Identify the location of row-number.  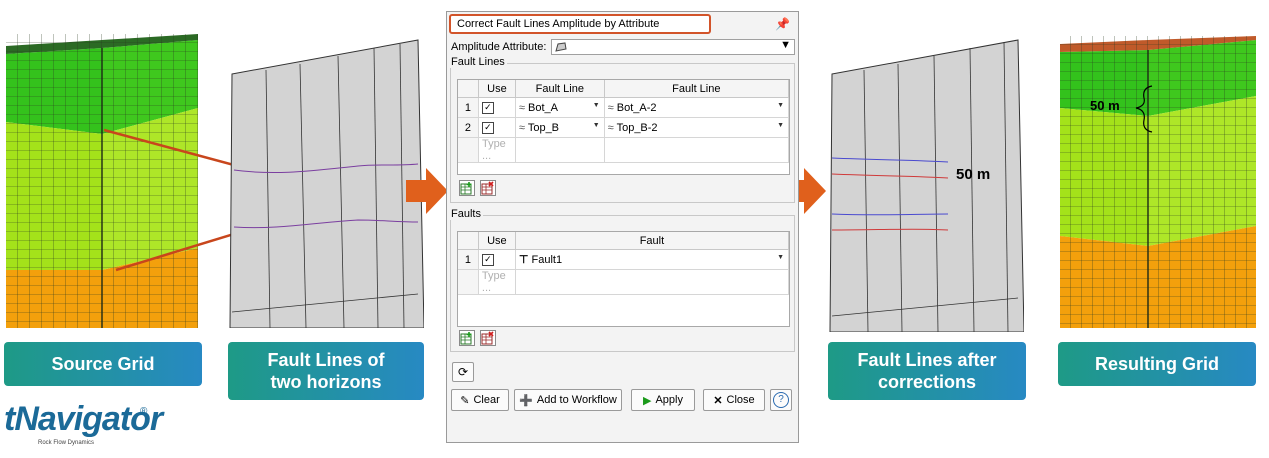
(468, 282).